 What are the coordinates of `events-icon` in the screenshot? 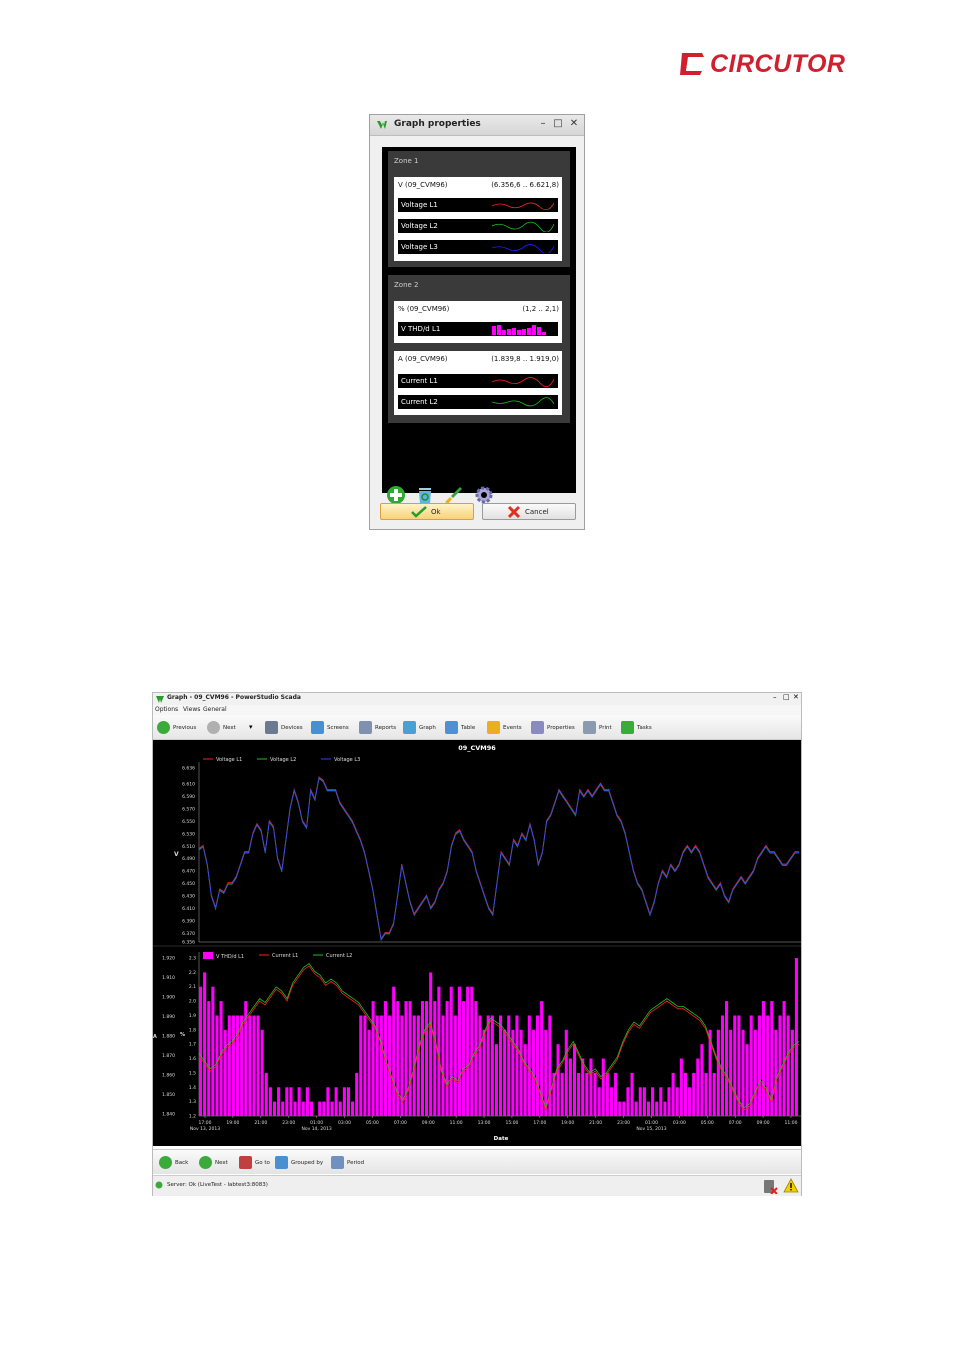 It's located at (493, 727).